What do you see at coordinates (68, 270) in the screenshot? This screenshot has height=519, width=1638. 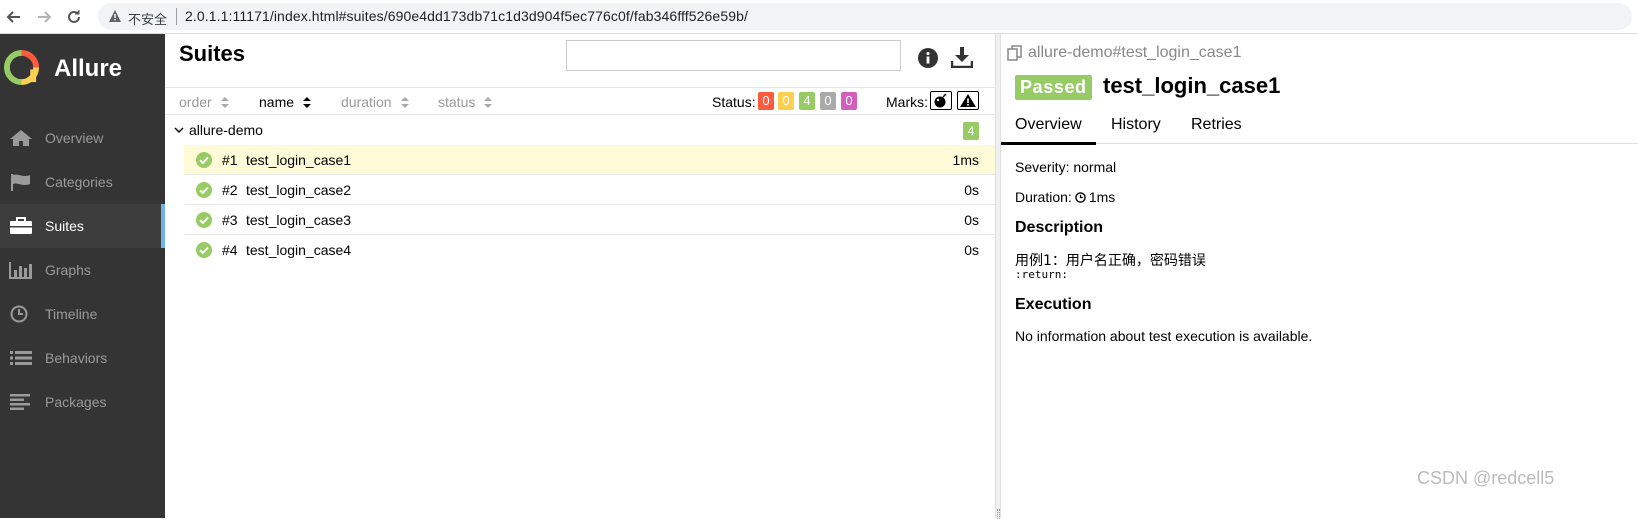 I see `sidebar-item-label: Graphs` at bounding box center [68, 270].